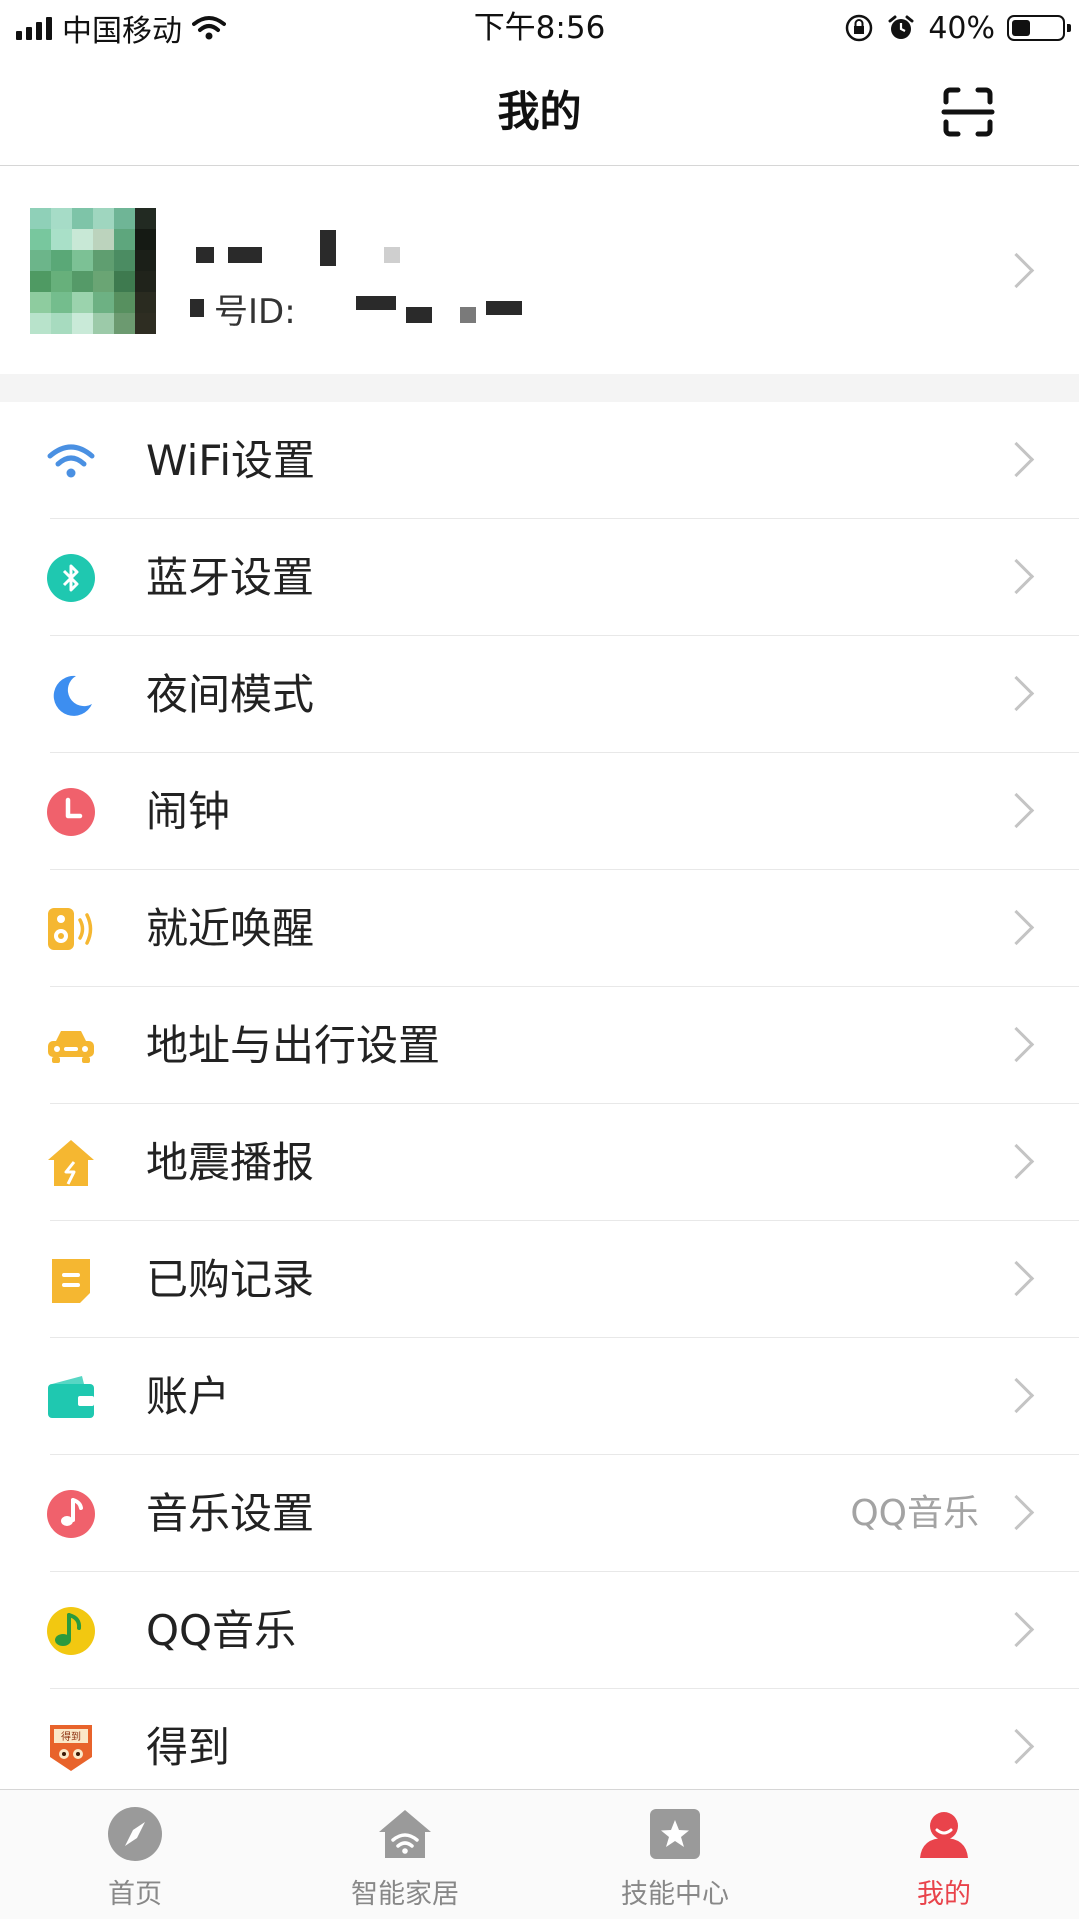  Describe the element at coordinates (539, 811) in the screenshot. I see `settings-item: 闹钟` at that location.